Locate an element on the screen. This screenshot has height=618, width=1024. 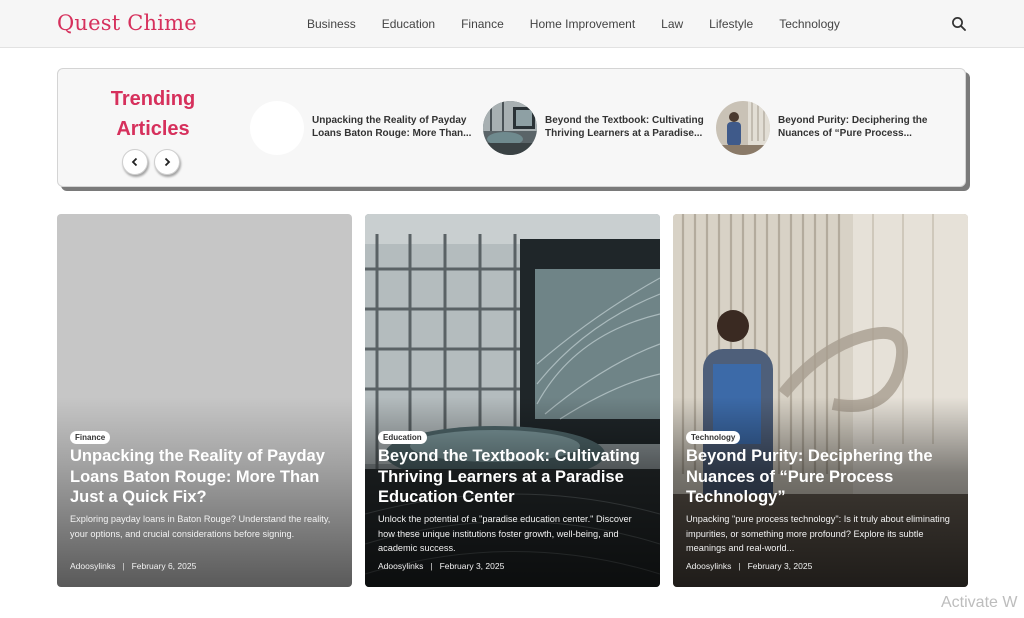
chevron-left-icon is located at coordinates (134, 162).